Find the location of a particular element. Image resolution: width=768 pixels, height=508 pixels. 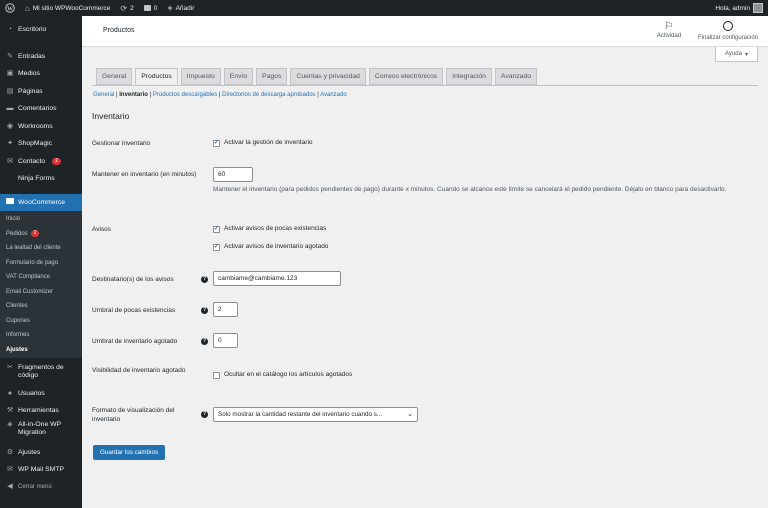

checkbox-label: Activar avisos de pocas existencias is located at coordinates (275, 228).